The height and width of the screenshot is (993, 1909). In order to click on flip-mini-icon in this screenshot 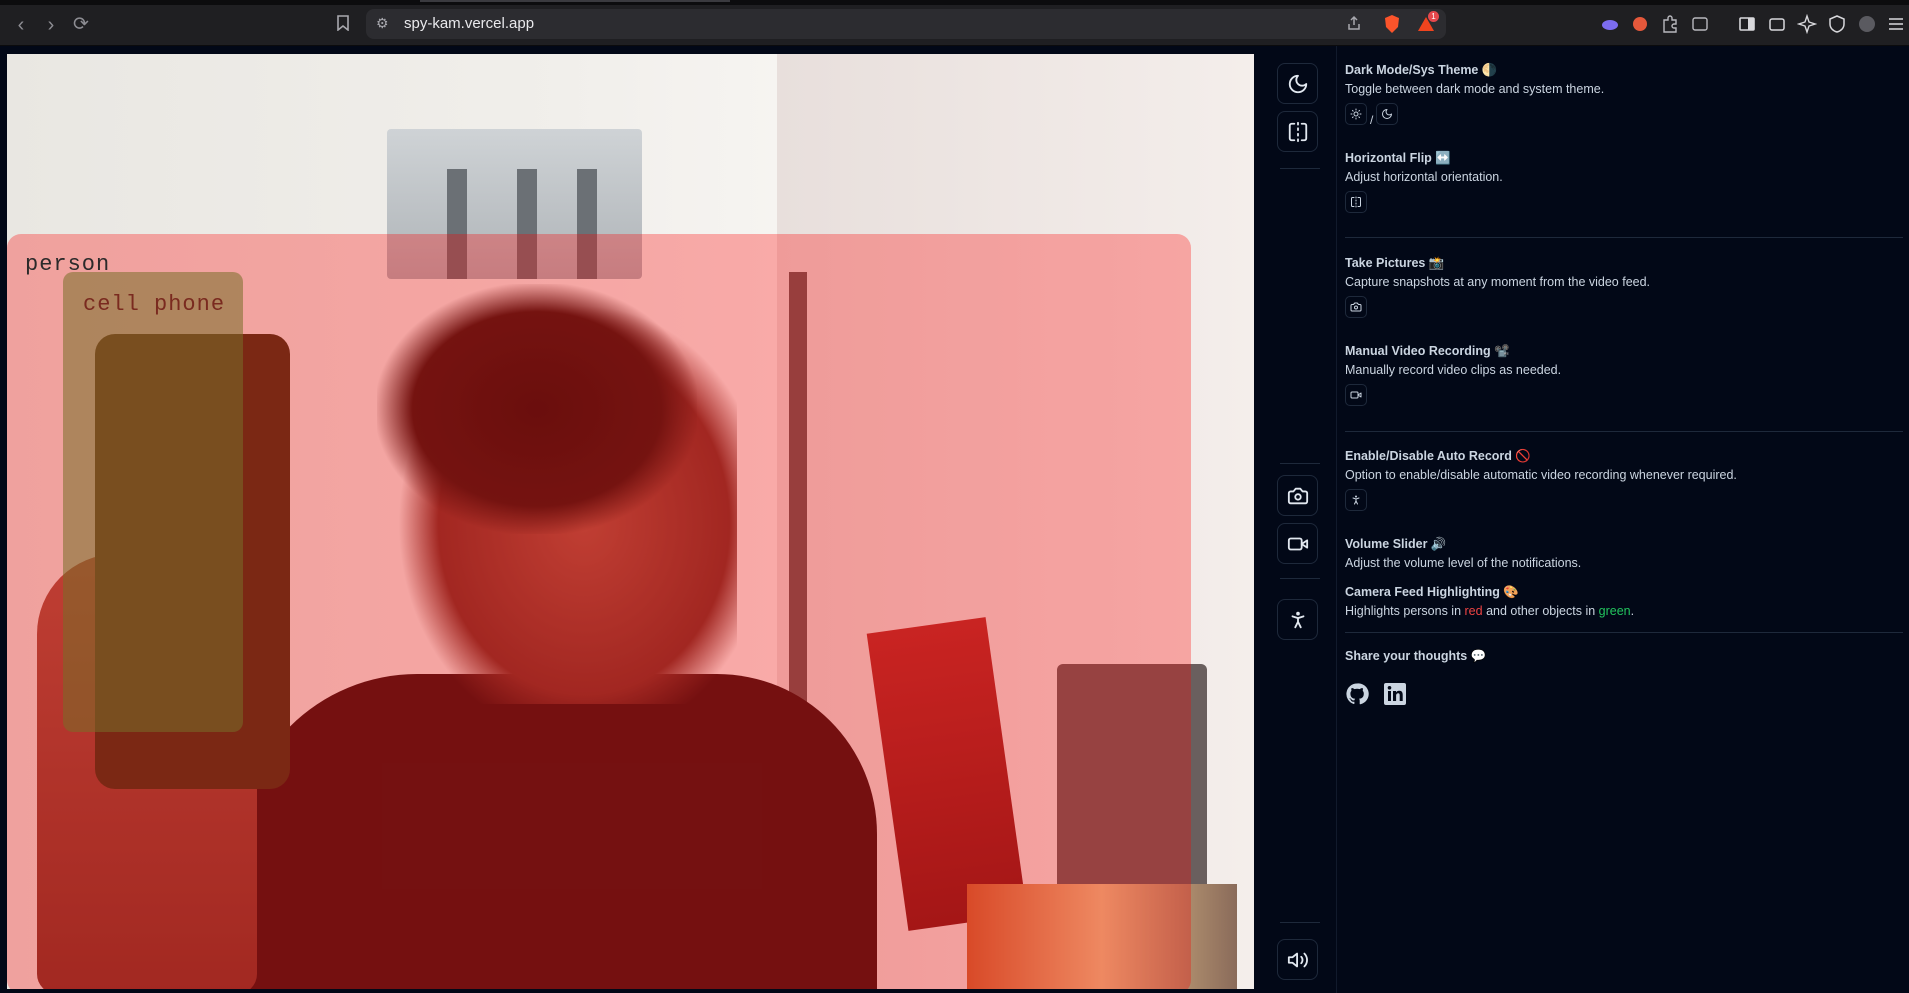, I will do `click(1356, 202)`.